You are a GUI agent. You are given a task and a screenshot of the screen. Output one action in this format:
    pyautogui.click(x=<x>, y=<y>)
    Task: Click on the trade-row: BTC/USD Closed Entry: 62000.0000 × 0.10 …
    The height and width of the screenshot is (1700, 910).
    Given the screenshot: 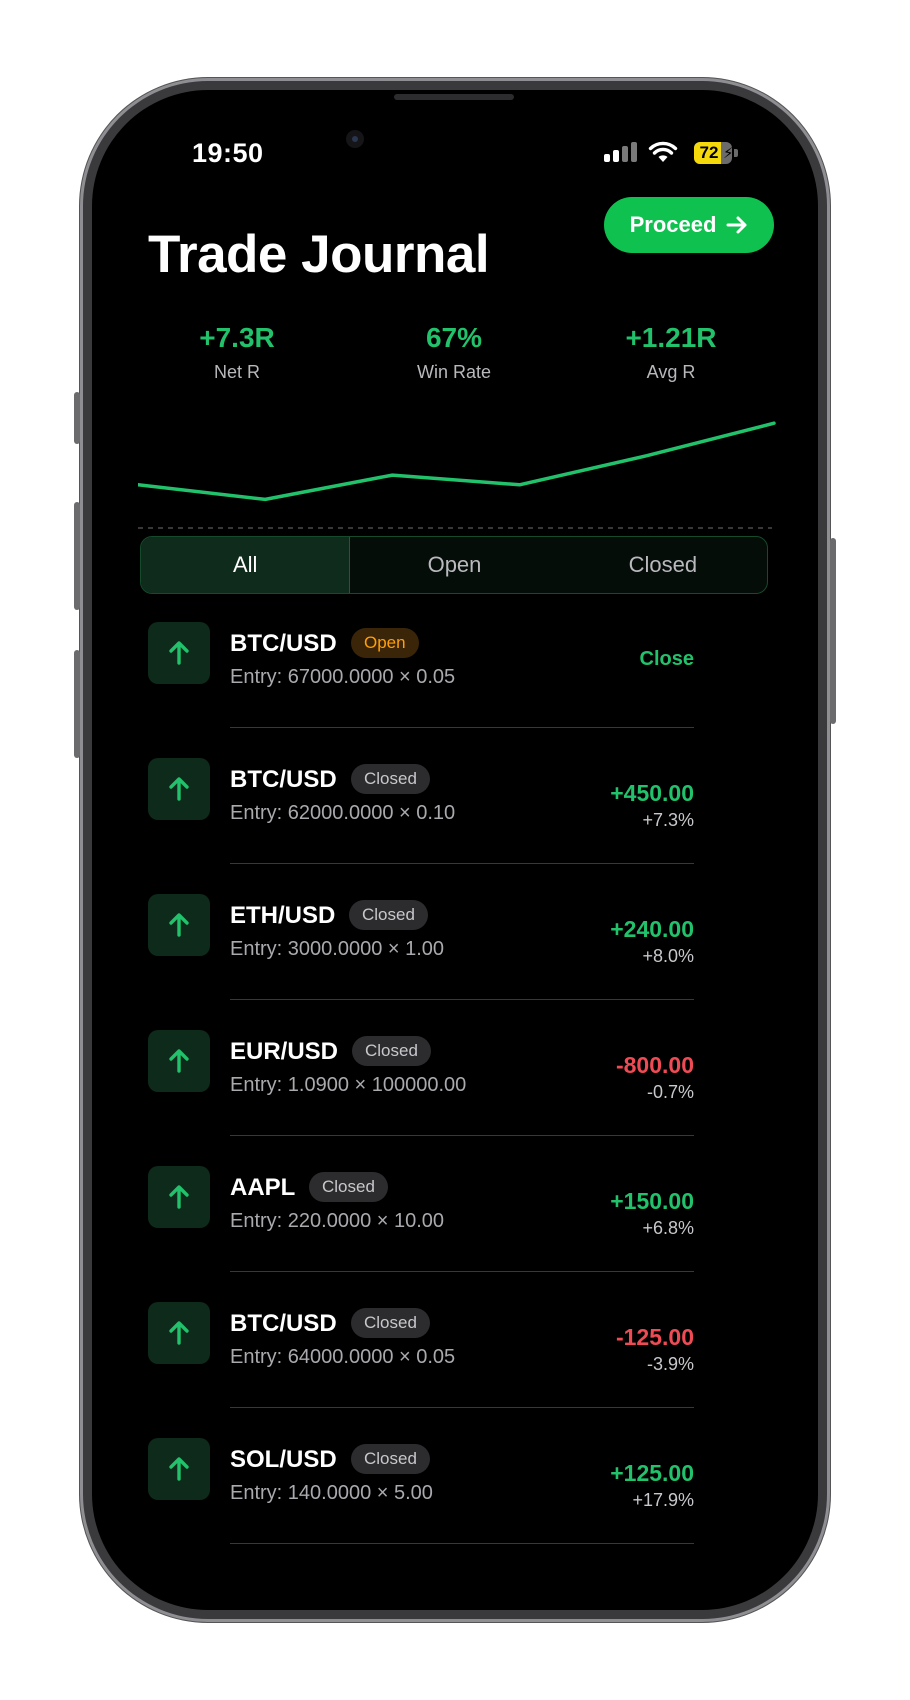 What is the action you would take?
    pyautogui.click(x=455, y=796)
    